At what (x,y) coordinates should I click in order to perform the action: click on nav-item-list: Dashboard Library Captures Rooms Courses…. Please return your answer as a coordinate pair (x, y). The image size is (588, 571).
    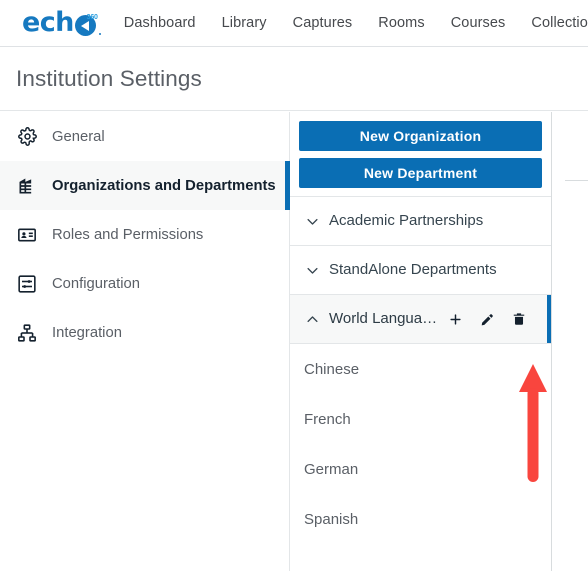
    Looking at the image, I should click on (356, 23).